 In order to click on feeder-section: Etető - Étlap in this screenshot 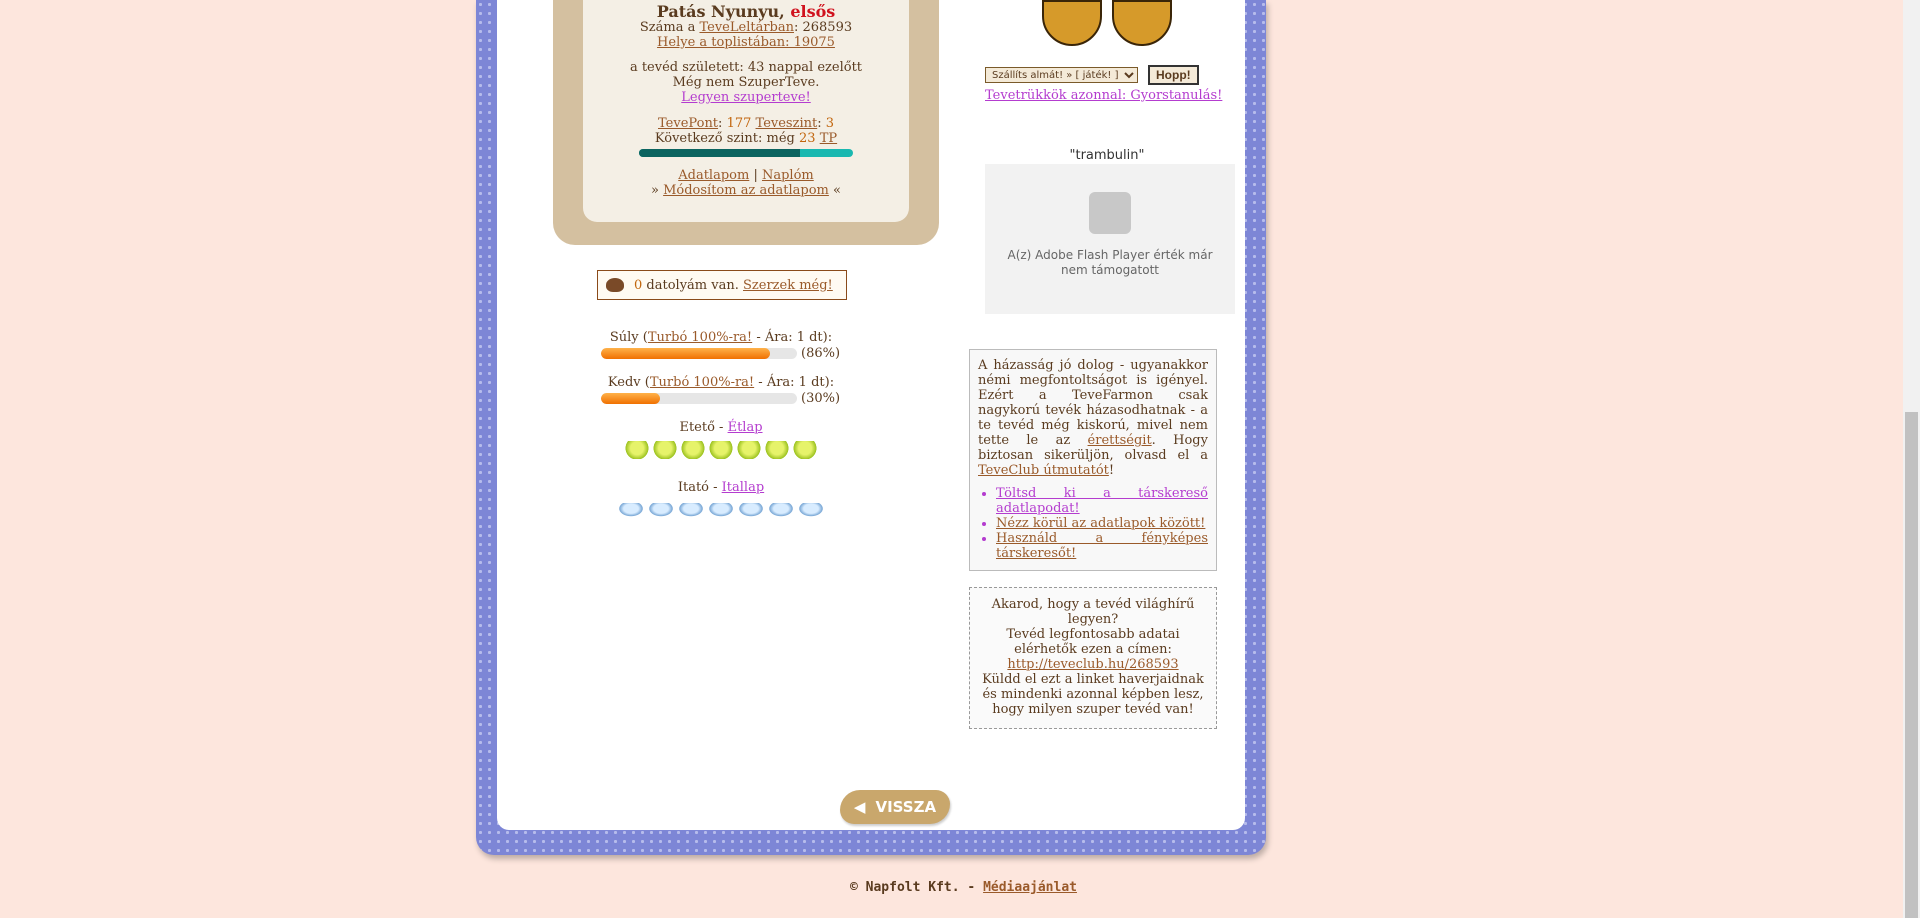, I will do `click(721, 441)`.